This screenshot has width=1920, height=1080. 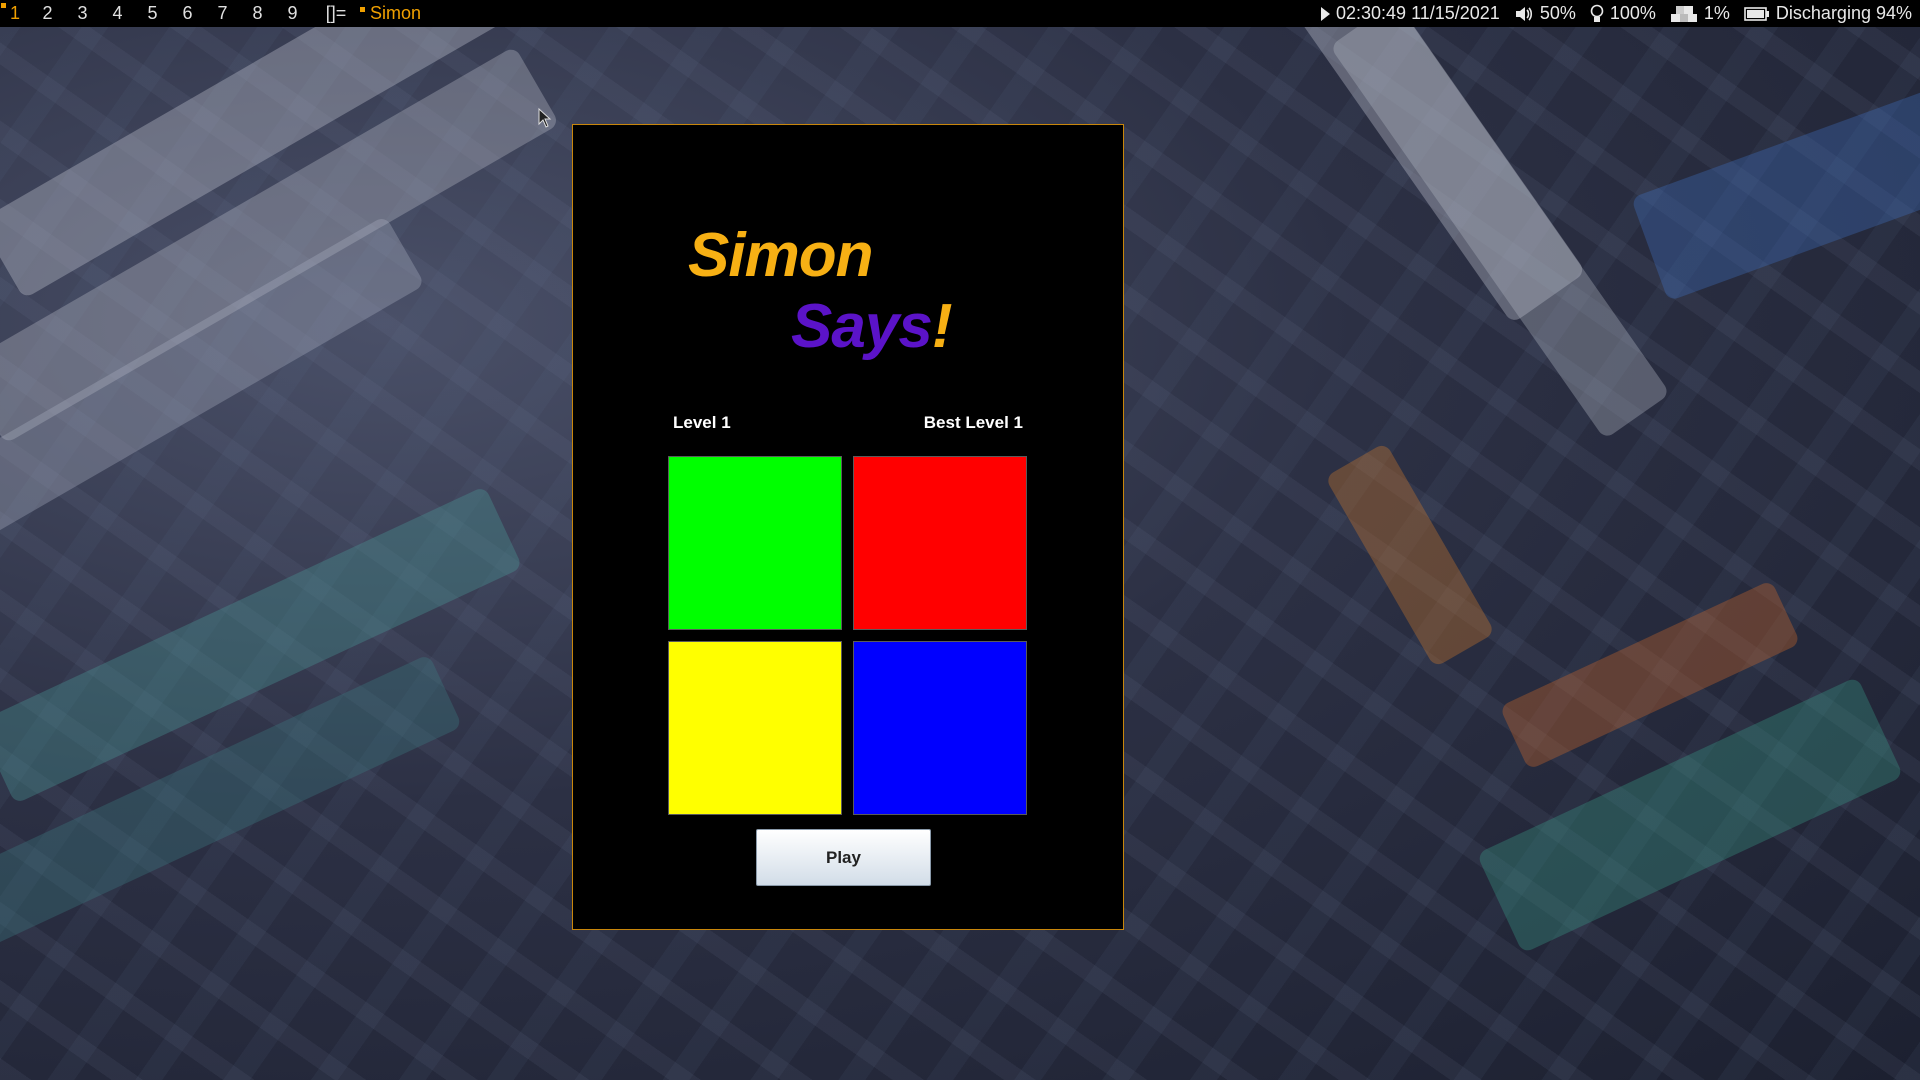 I want to click on layout-indicator: []=, so click(x=336, y=13).